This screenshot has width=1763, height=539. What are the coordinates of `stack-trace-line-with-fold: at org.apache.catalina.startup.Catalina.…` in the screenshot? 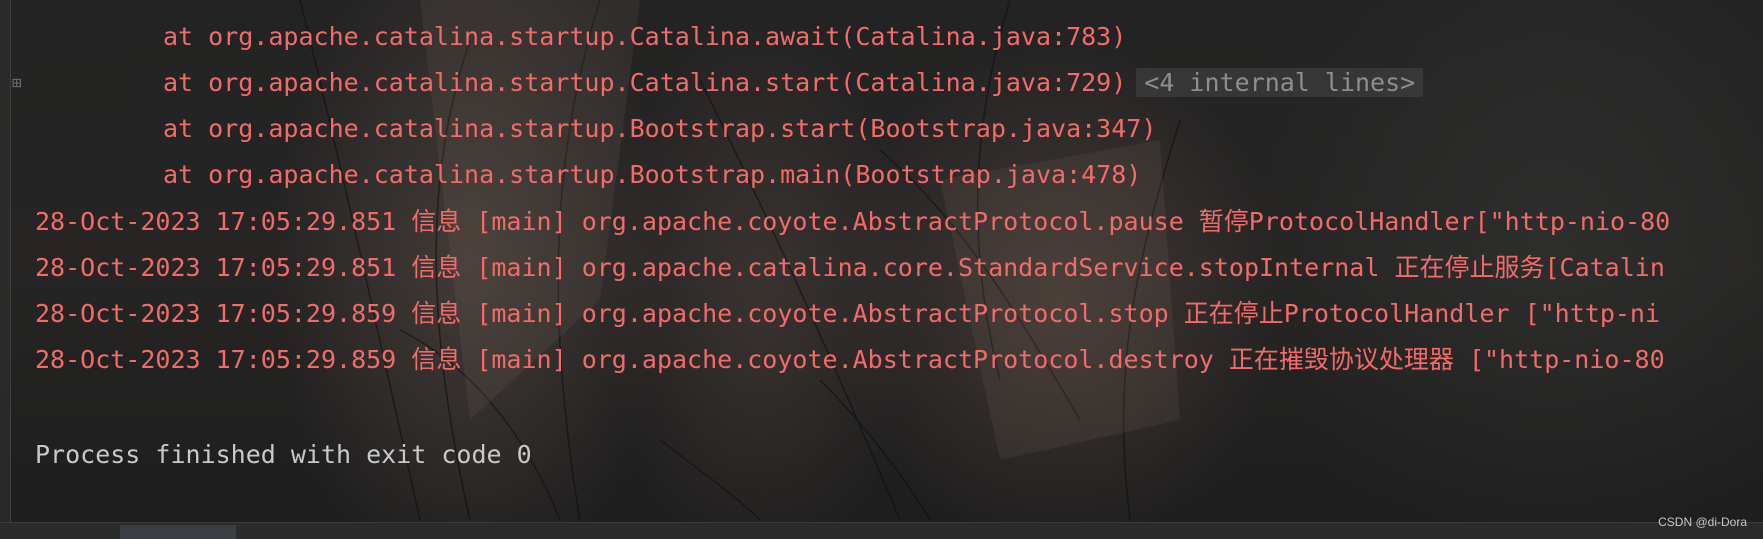 It's located at (729, 83).